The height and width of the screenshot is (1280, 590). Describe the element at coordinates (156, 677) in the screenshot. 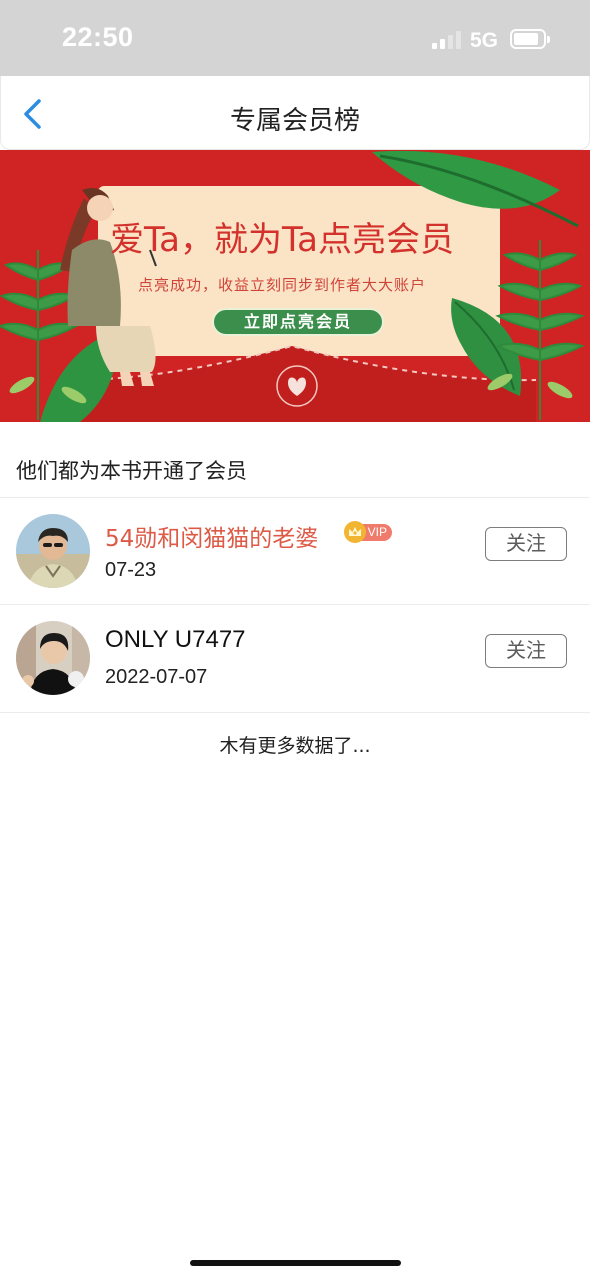

I see `member-date: 2022-07-07` at that location.